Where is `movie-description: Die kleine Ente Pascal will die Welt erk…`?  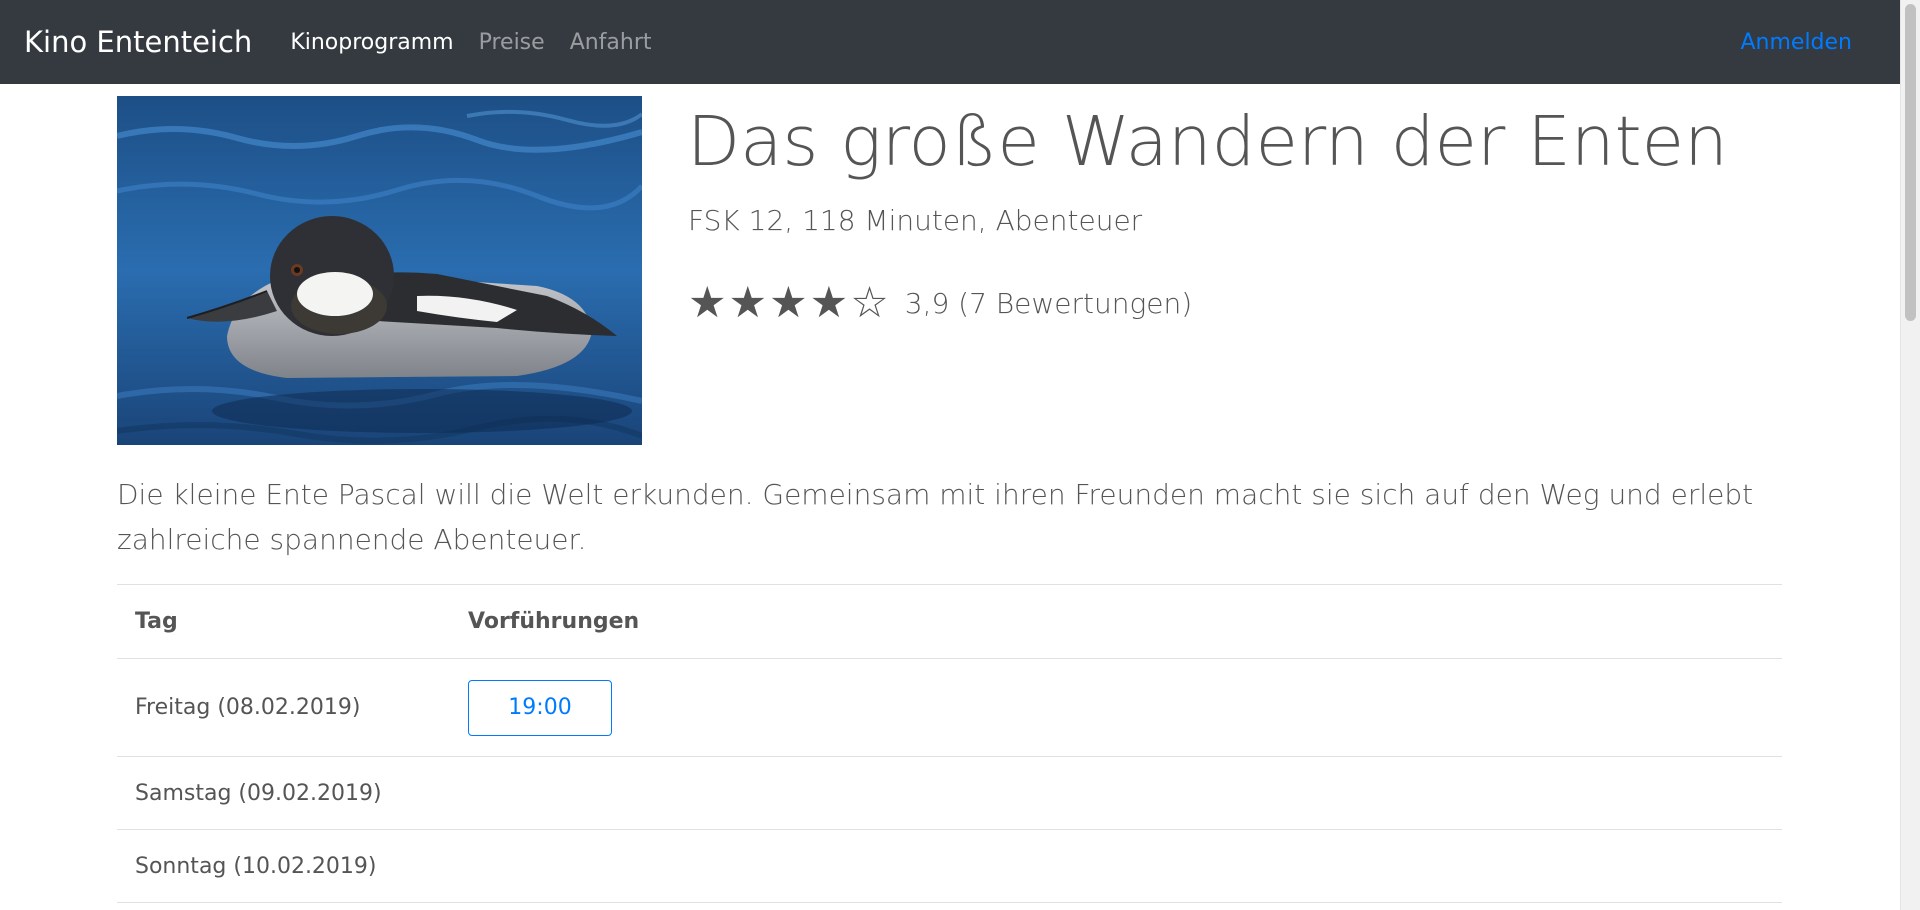
movie-description: Die kleine Ente Pascal will die Welt erk… is located at coordinates (935, 517).